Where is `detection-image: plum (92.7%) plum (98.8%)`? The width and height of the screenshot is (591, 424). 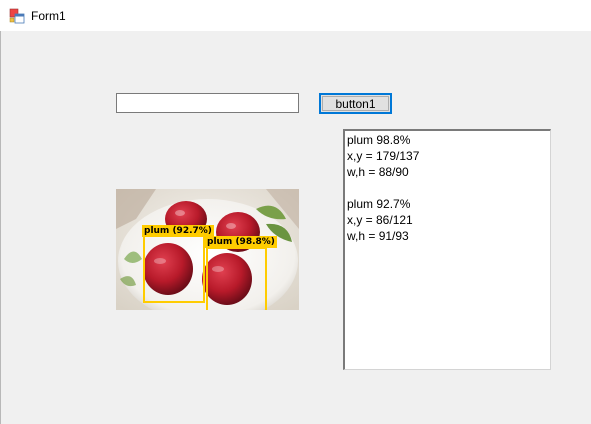
detection-image: plum (92.7%) plum (98.8%) is located at coordinates (207, 249).